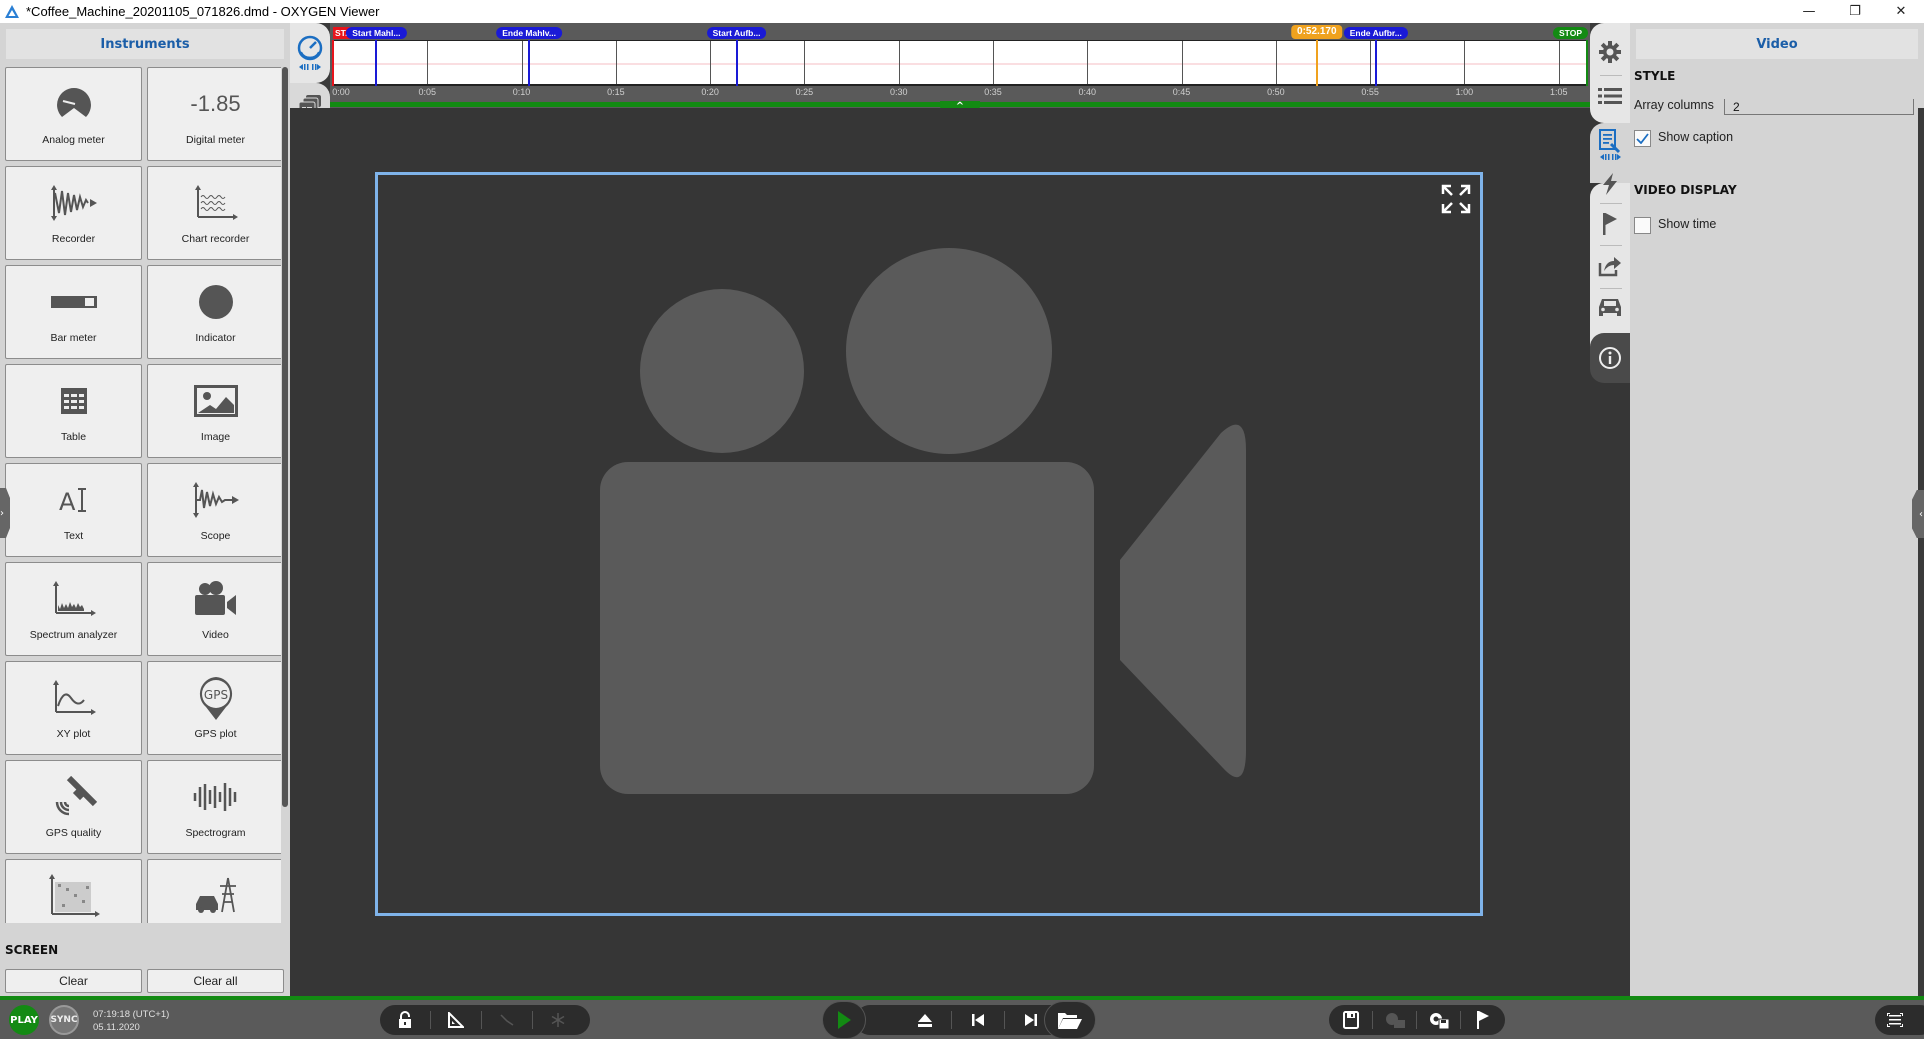 The image size is (1924, 1039). Describe the element at coordinates (215, 734) in the screenshot. I see `instrument-label: GPS plot` at that location.